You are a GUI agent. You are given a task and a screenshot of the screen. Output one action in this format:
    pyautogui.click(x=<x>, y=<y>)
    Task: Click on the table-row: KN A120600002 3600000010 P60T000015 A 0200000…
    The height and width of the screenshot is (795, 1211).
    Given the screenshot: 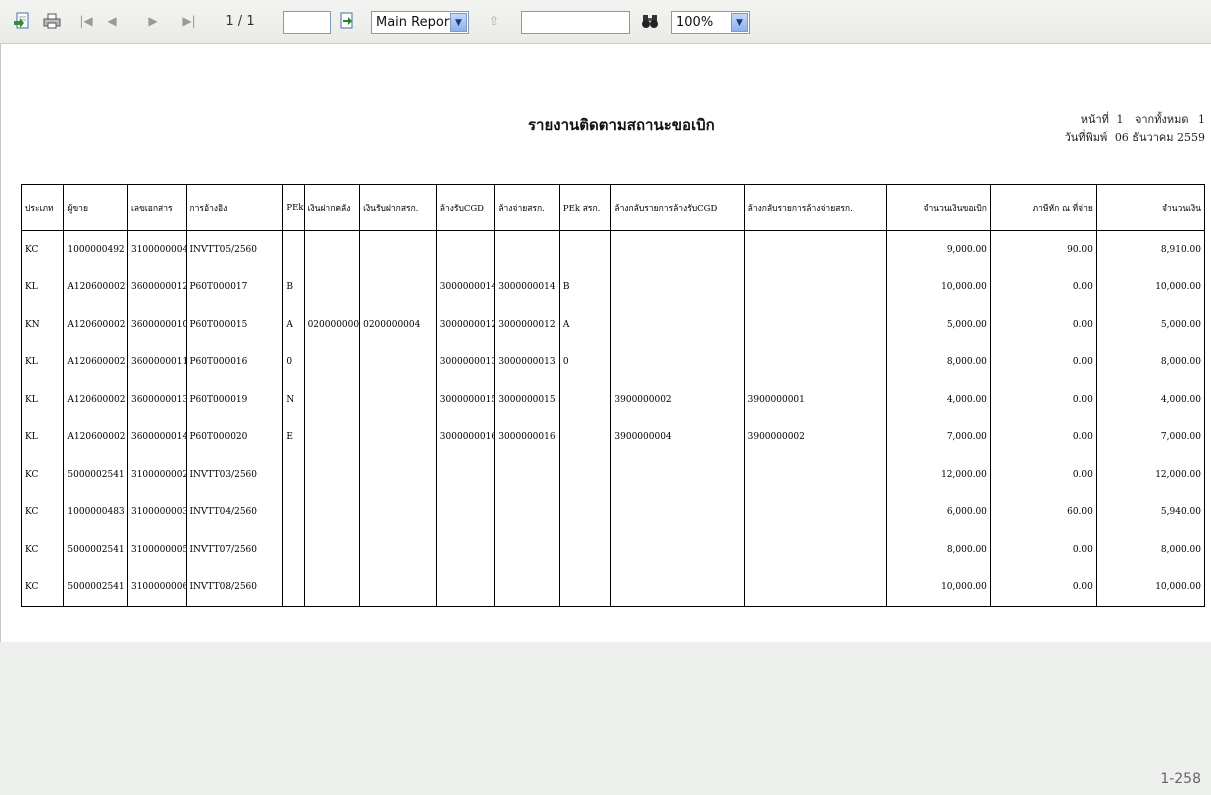 What is the action you would take?
    pyautogui.click(x=613, y=325)
    